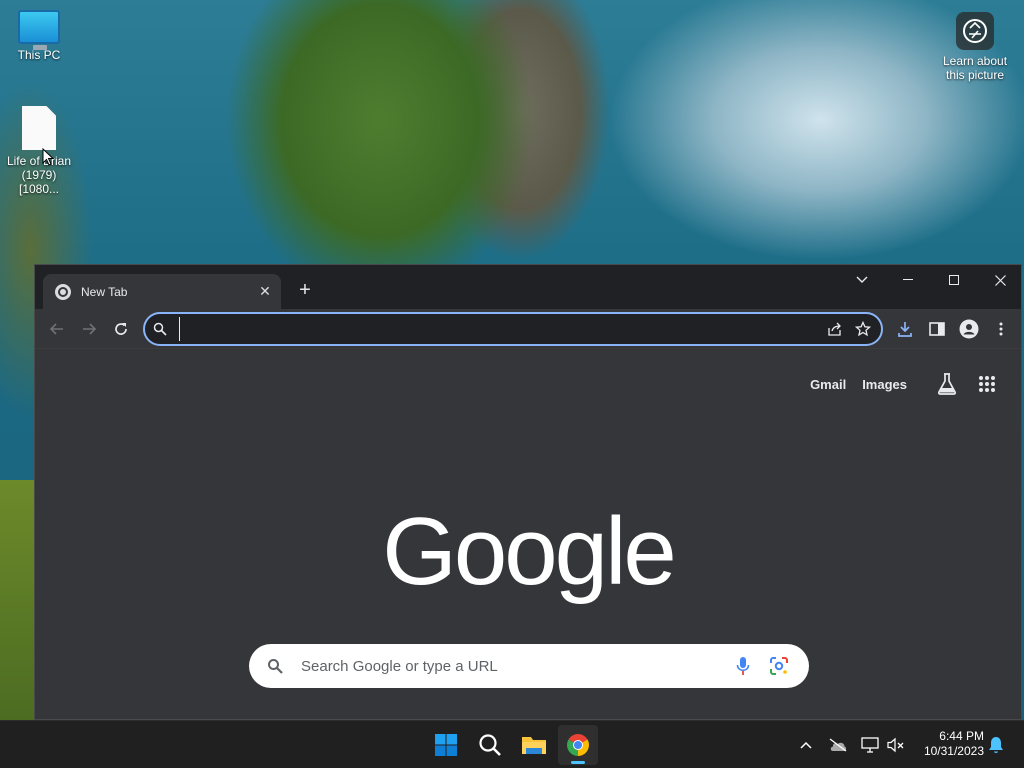  I want to click on system-clock: 6:44 PM 10/31/2023, so click(948, 744).